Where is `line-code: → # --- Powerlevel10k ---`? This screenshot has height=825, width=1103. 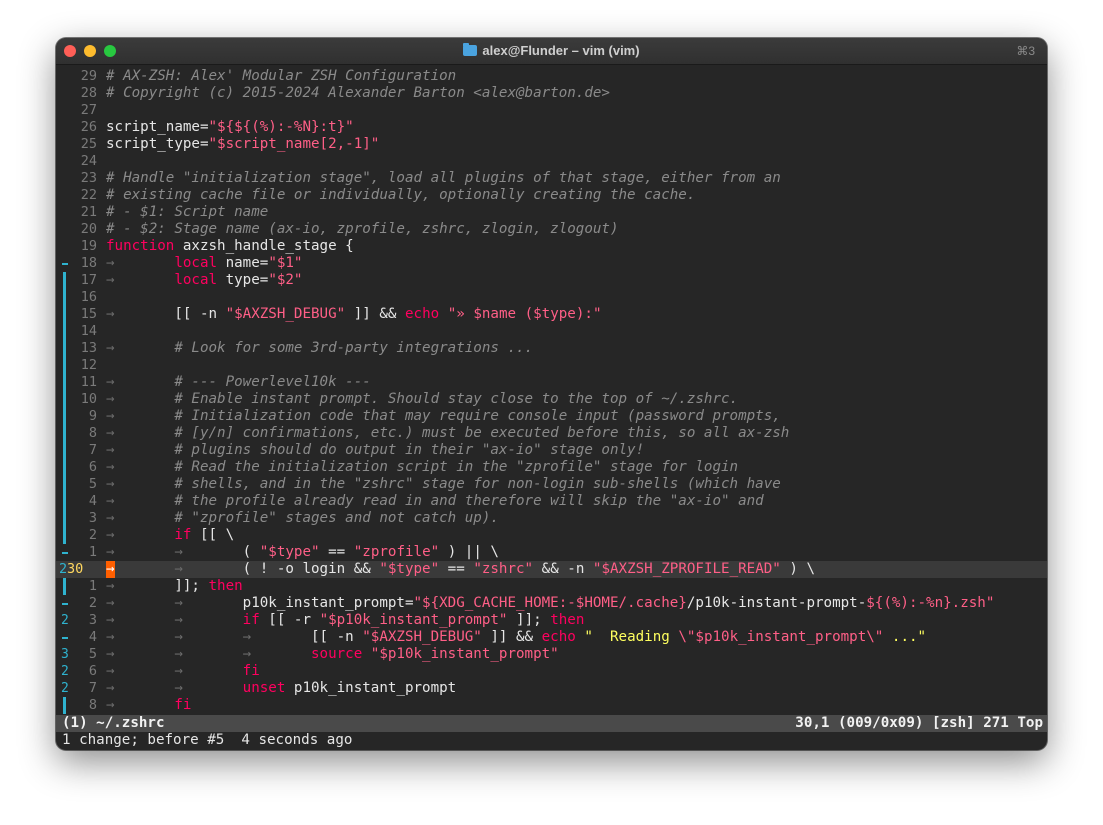 line-code: → # --- Powerlevel10k --- is located at coordinates (238, 382).